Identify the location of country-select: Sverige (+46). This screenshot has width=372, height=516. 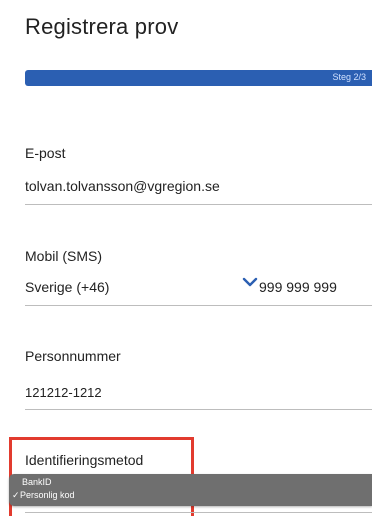
(141, 287).